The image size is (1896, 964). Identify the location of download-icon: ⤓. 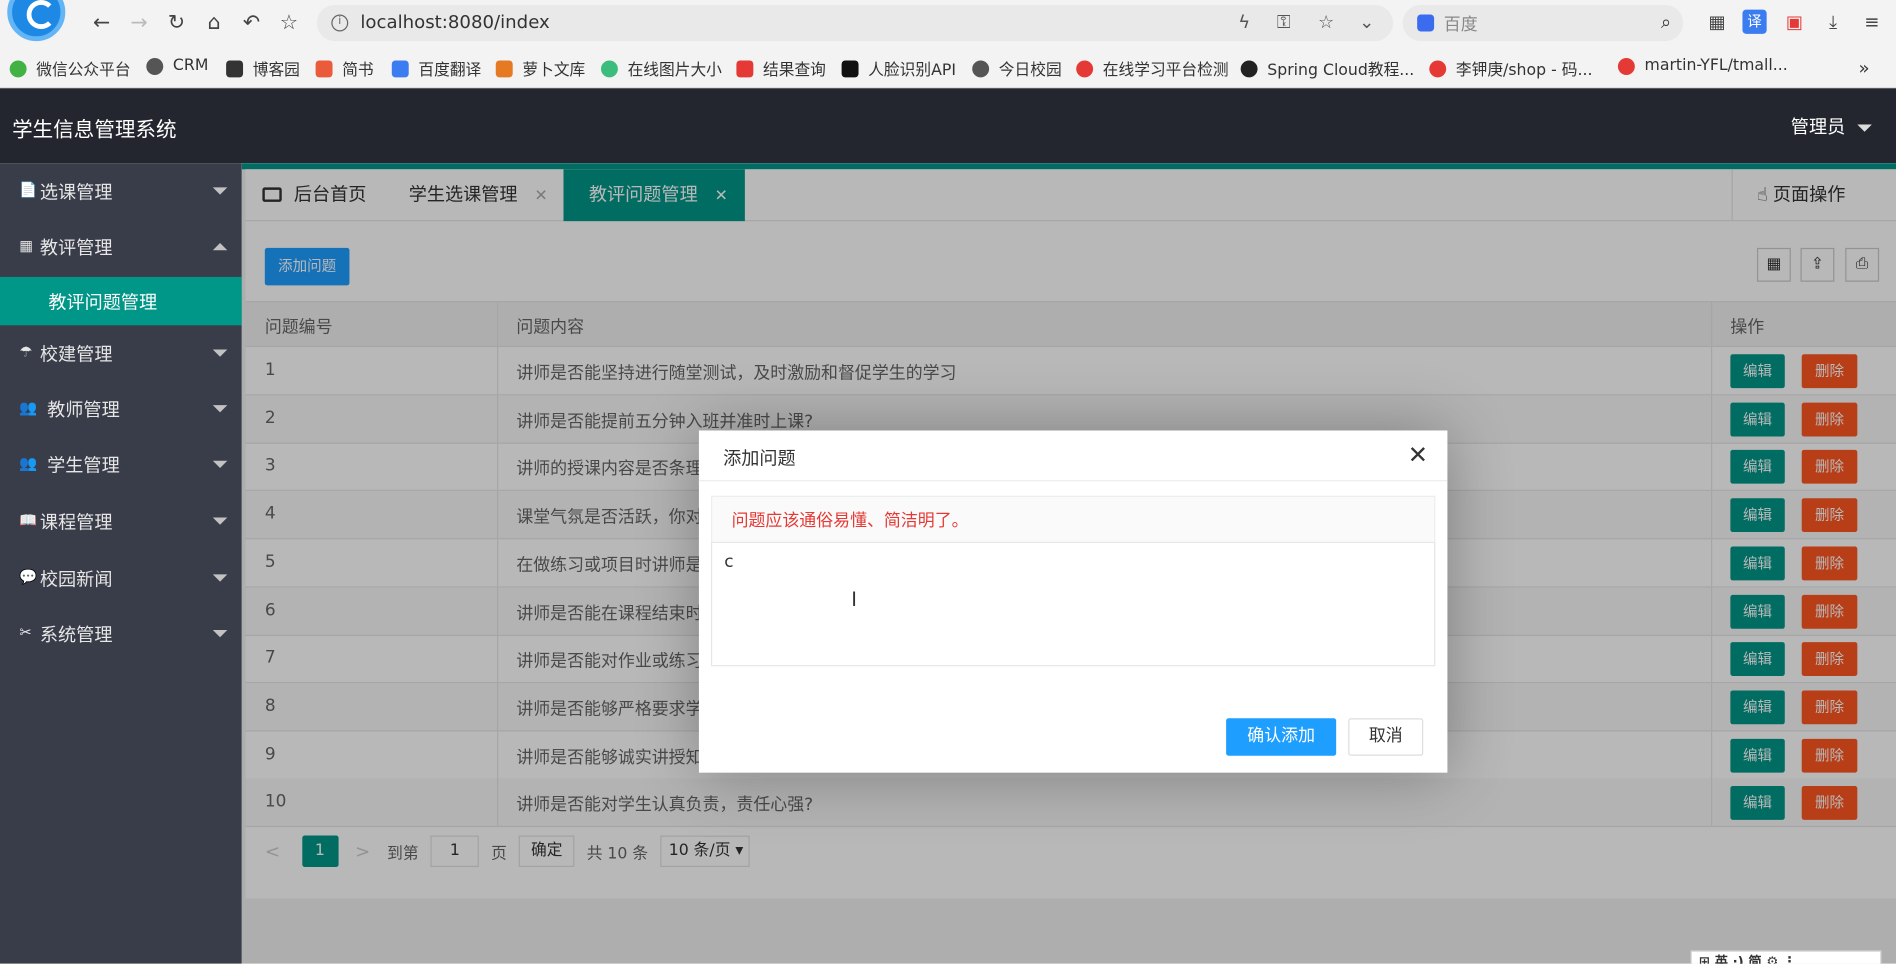
(1833, 22).